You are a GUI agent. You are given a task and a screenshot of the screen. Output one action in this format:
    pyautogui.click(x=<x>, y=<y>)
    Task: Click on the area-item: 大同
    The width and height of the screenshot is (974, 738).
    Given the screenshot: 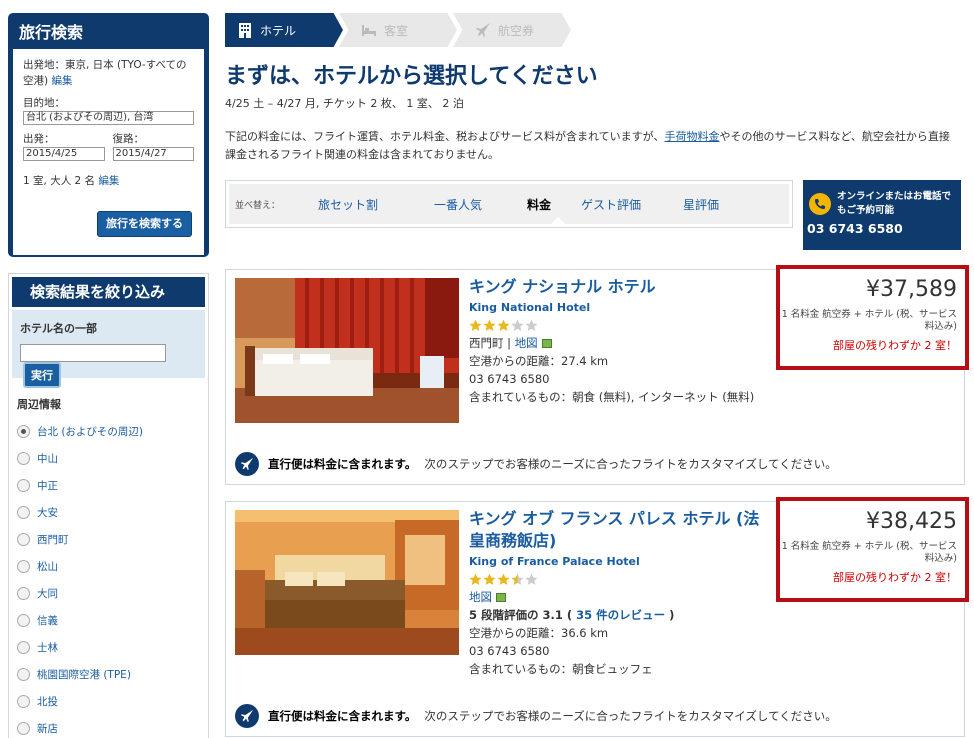 What is the action you would take?
    pyautogui.click(x=108, y=593)
    